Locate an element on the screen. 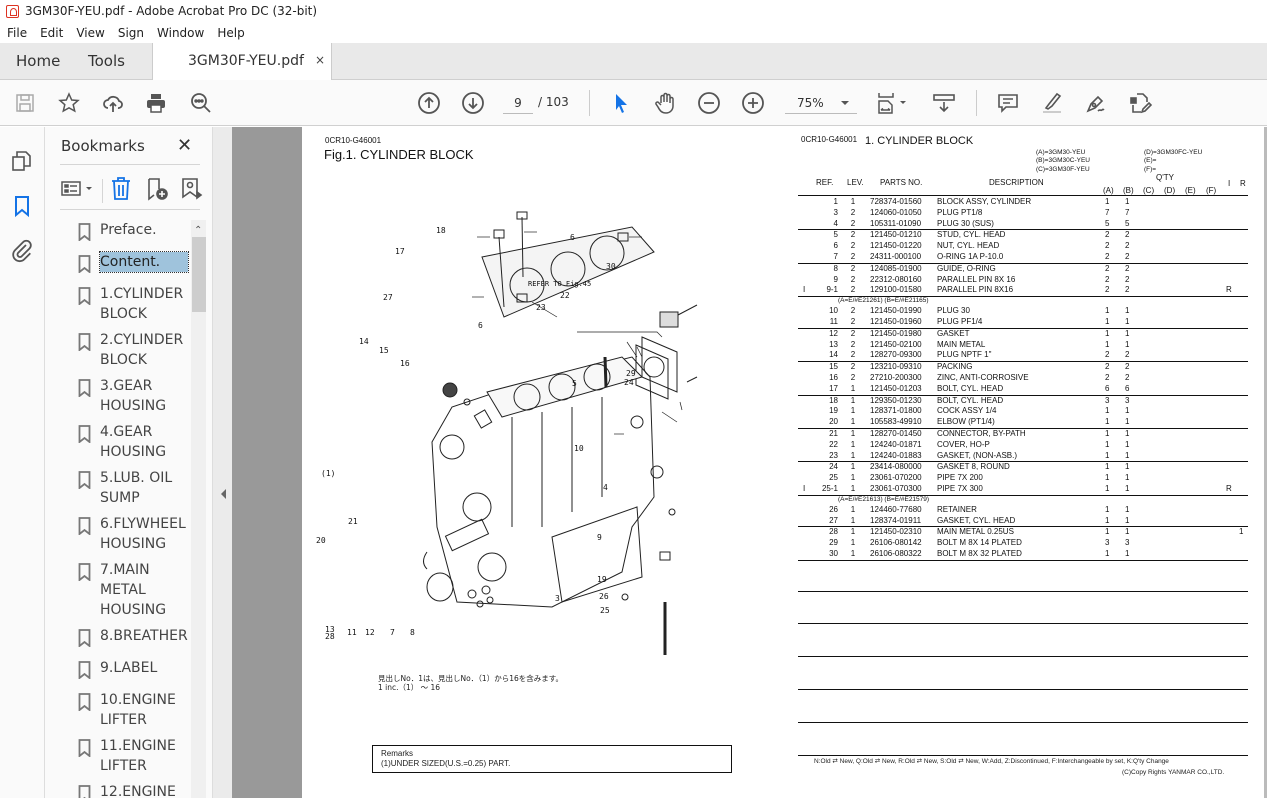  callout-label: 23 is located at coordinates (541, 307).